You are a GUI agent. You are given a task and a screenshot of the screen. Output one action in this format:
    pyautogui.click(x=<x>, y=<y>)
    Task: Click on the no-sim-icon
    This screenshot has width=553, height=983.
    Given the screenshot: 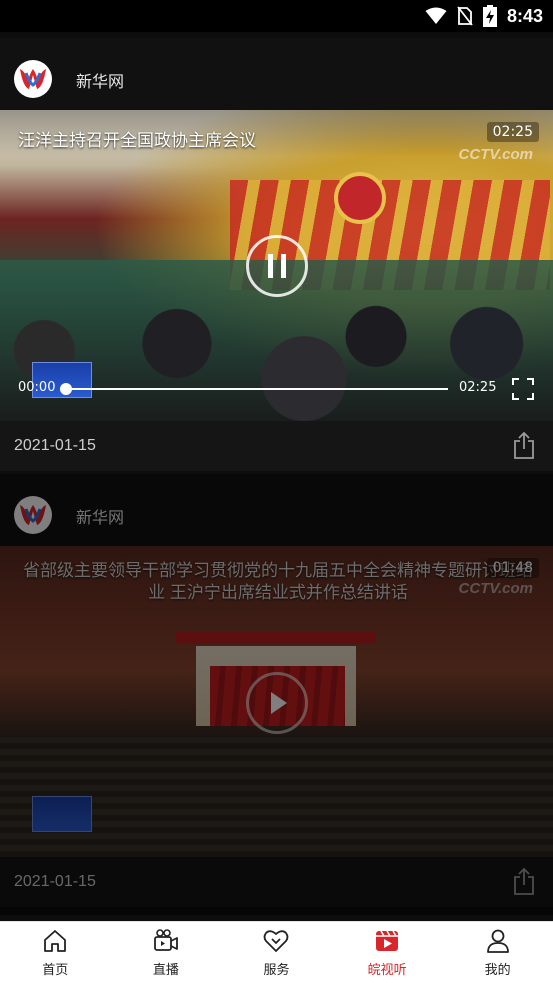 What is the action you would take?
    pyautogui.click(x=465, y=16)
    